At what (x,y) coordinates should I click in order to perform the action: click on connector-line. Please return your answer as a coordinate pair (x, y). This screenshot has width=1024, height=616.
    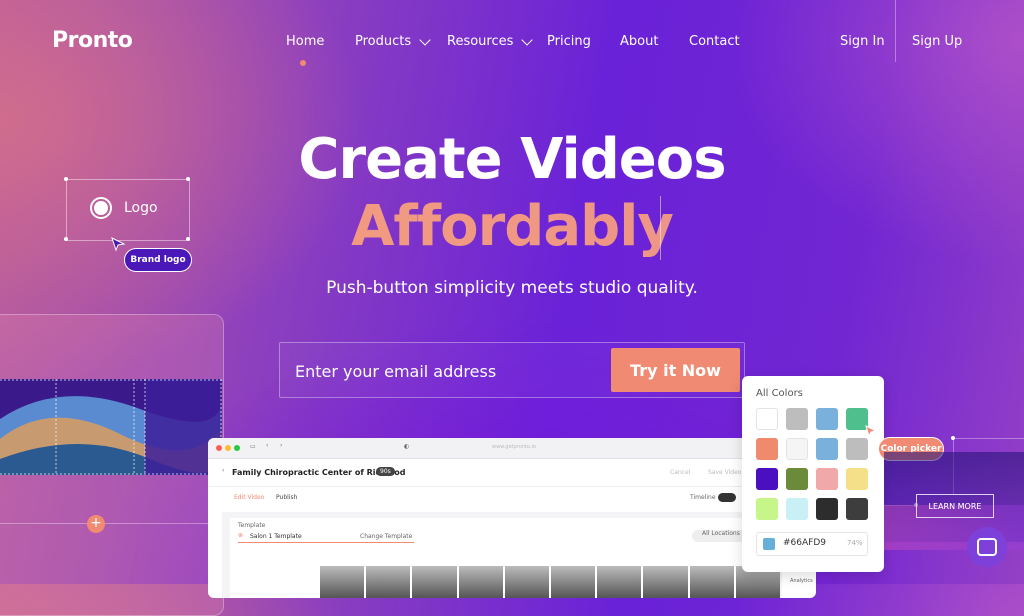
    Looking at the image, I should click on (988, 438).